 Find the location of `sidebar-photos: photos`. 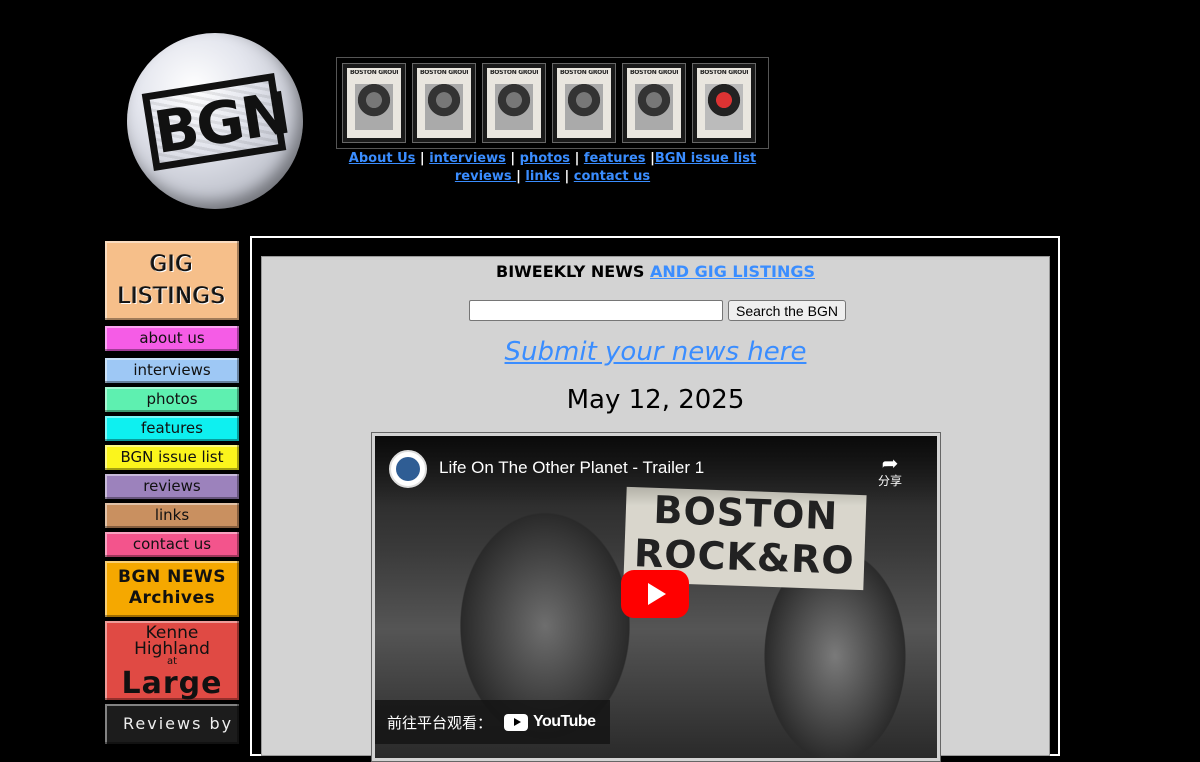

sidebar-photos: photos is located at coordinates (172, 399).